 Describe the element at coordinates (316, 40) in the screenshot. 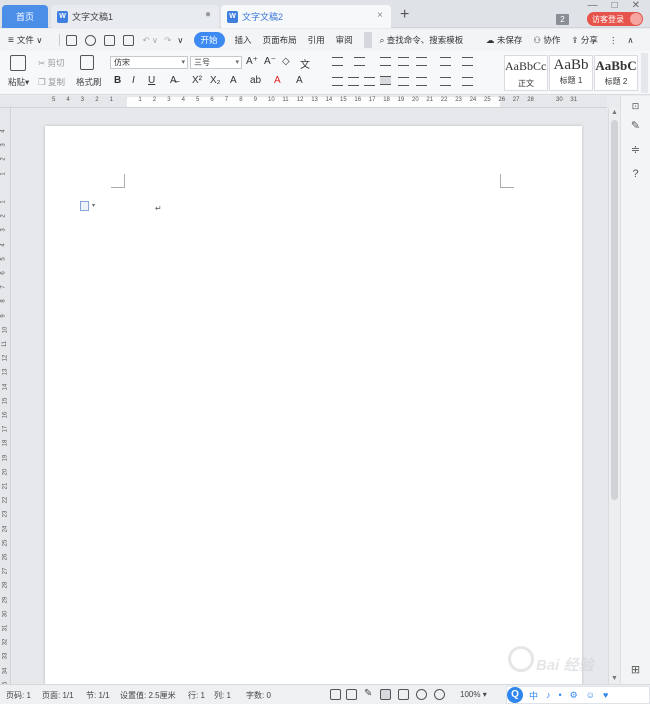

I see `tab-references: 引用` at that location.